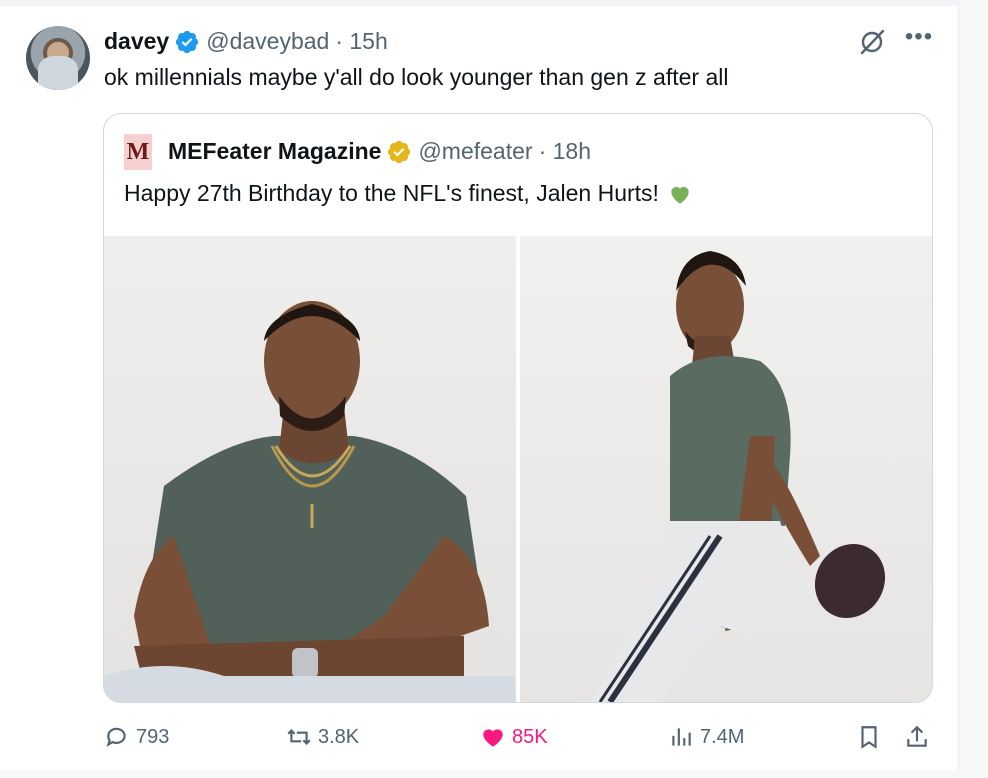 The image size is (988, 778). What do you see at coordinates (565, 151) in the screenshot?
I see `quoted-time: · 18h` at bounding box center [565, 151].